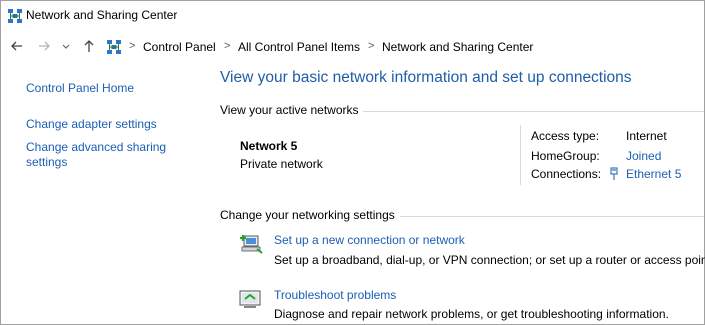 Image resolution: width=705 pixels, height=325 pixels. What do you see at coordinates (566, 174) in the screenshot?
I see `connections-label: Connections:` at bounding box center [566, 174].